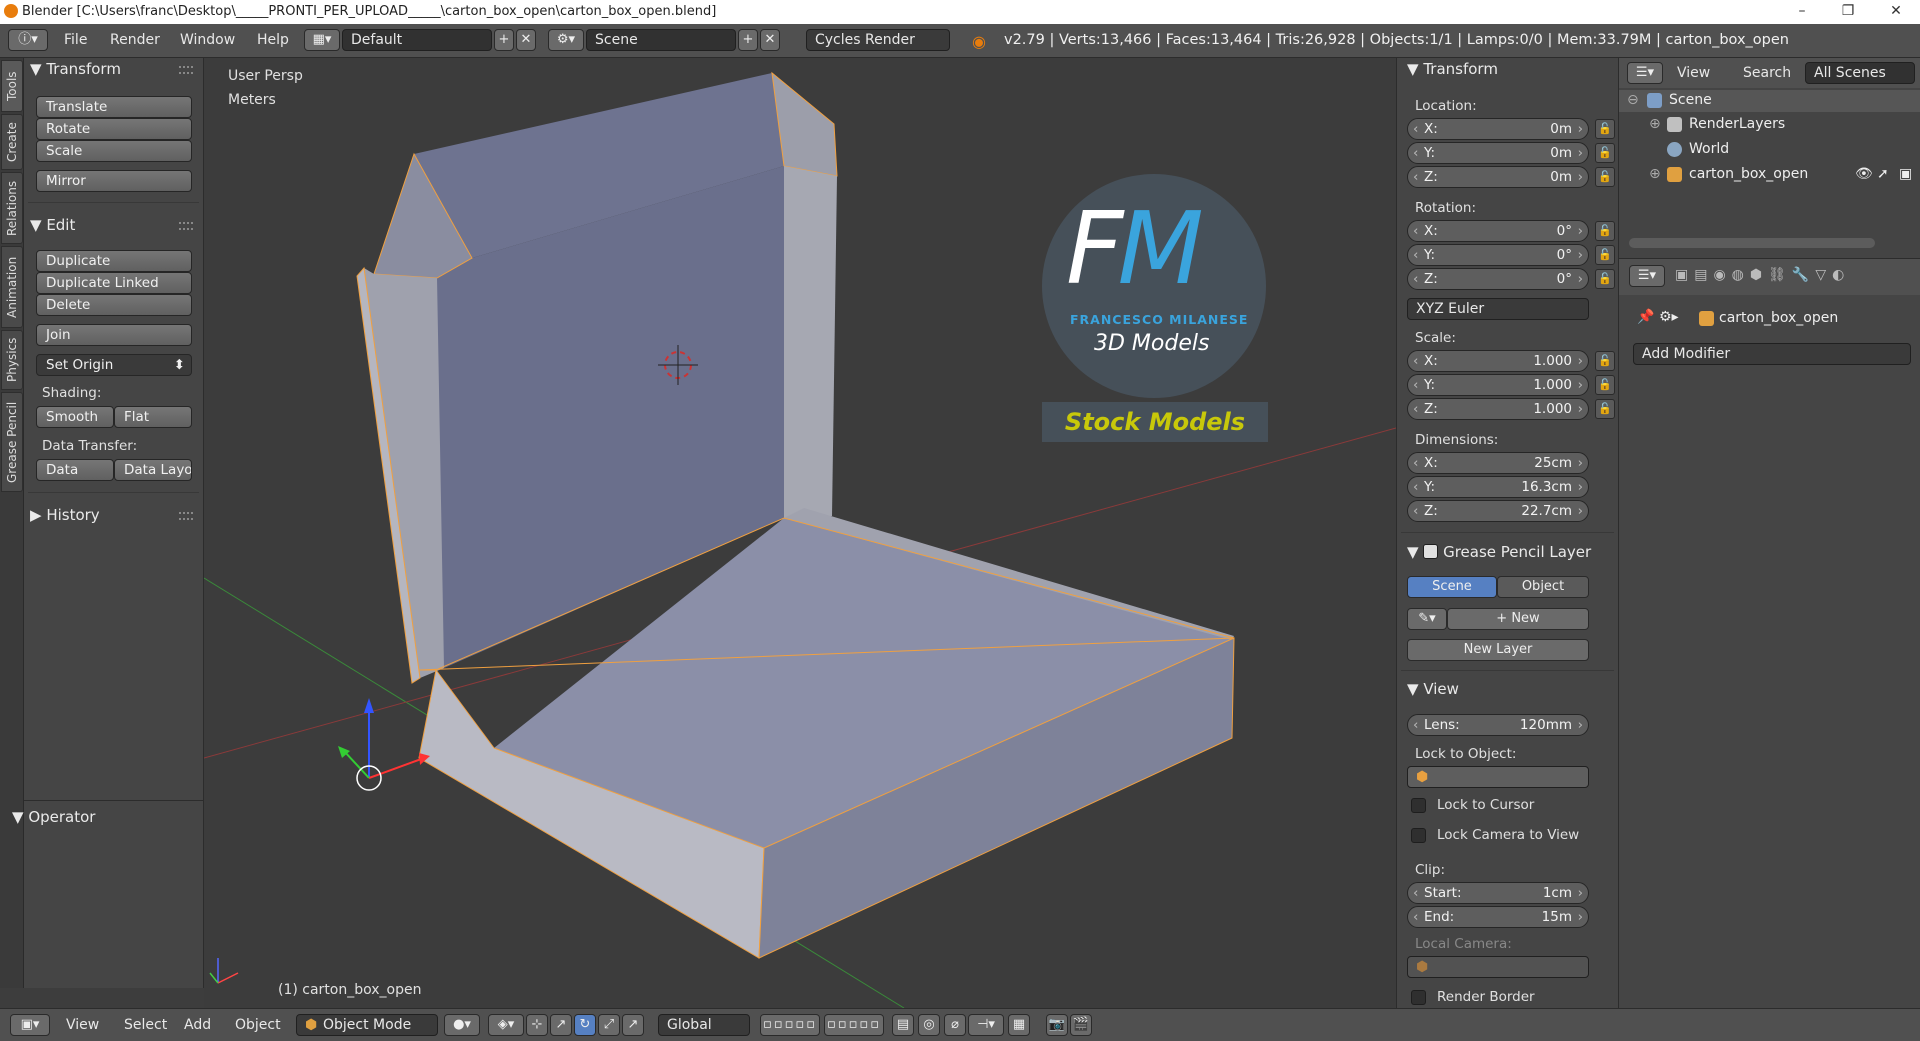 This screenshot has height=1041, width=1920. What do you see at coordinates (854, 1025) in the screenshot?
I see `layers-grid-2: ▫▫▫▫▫` at bounding box center [854, 1025].